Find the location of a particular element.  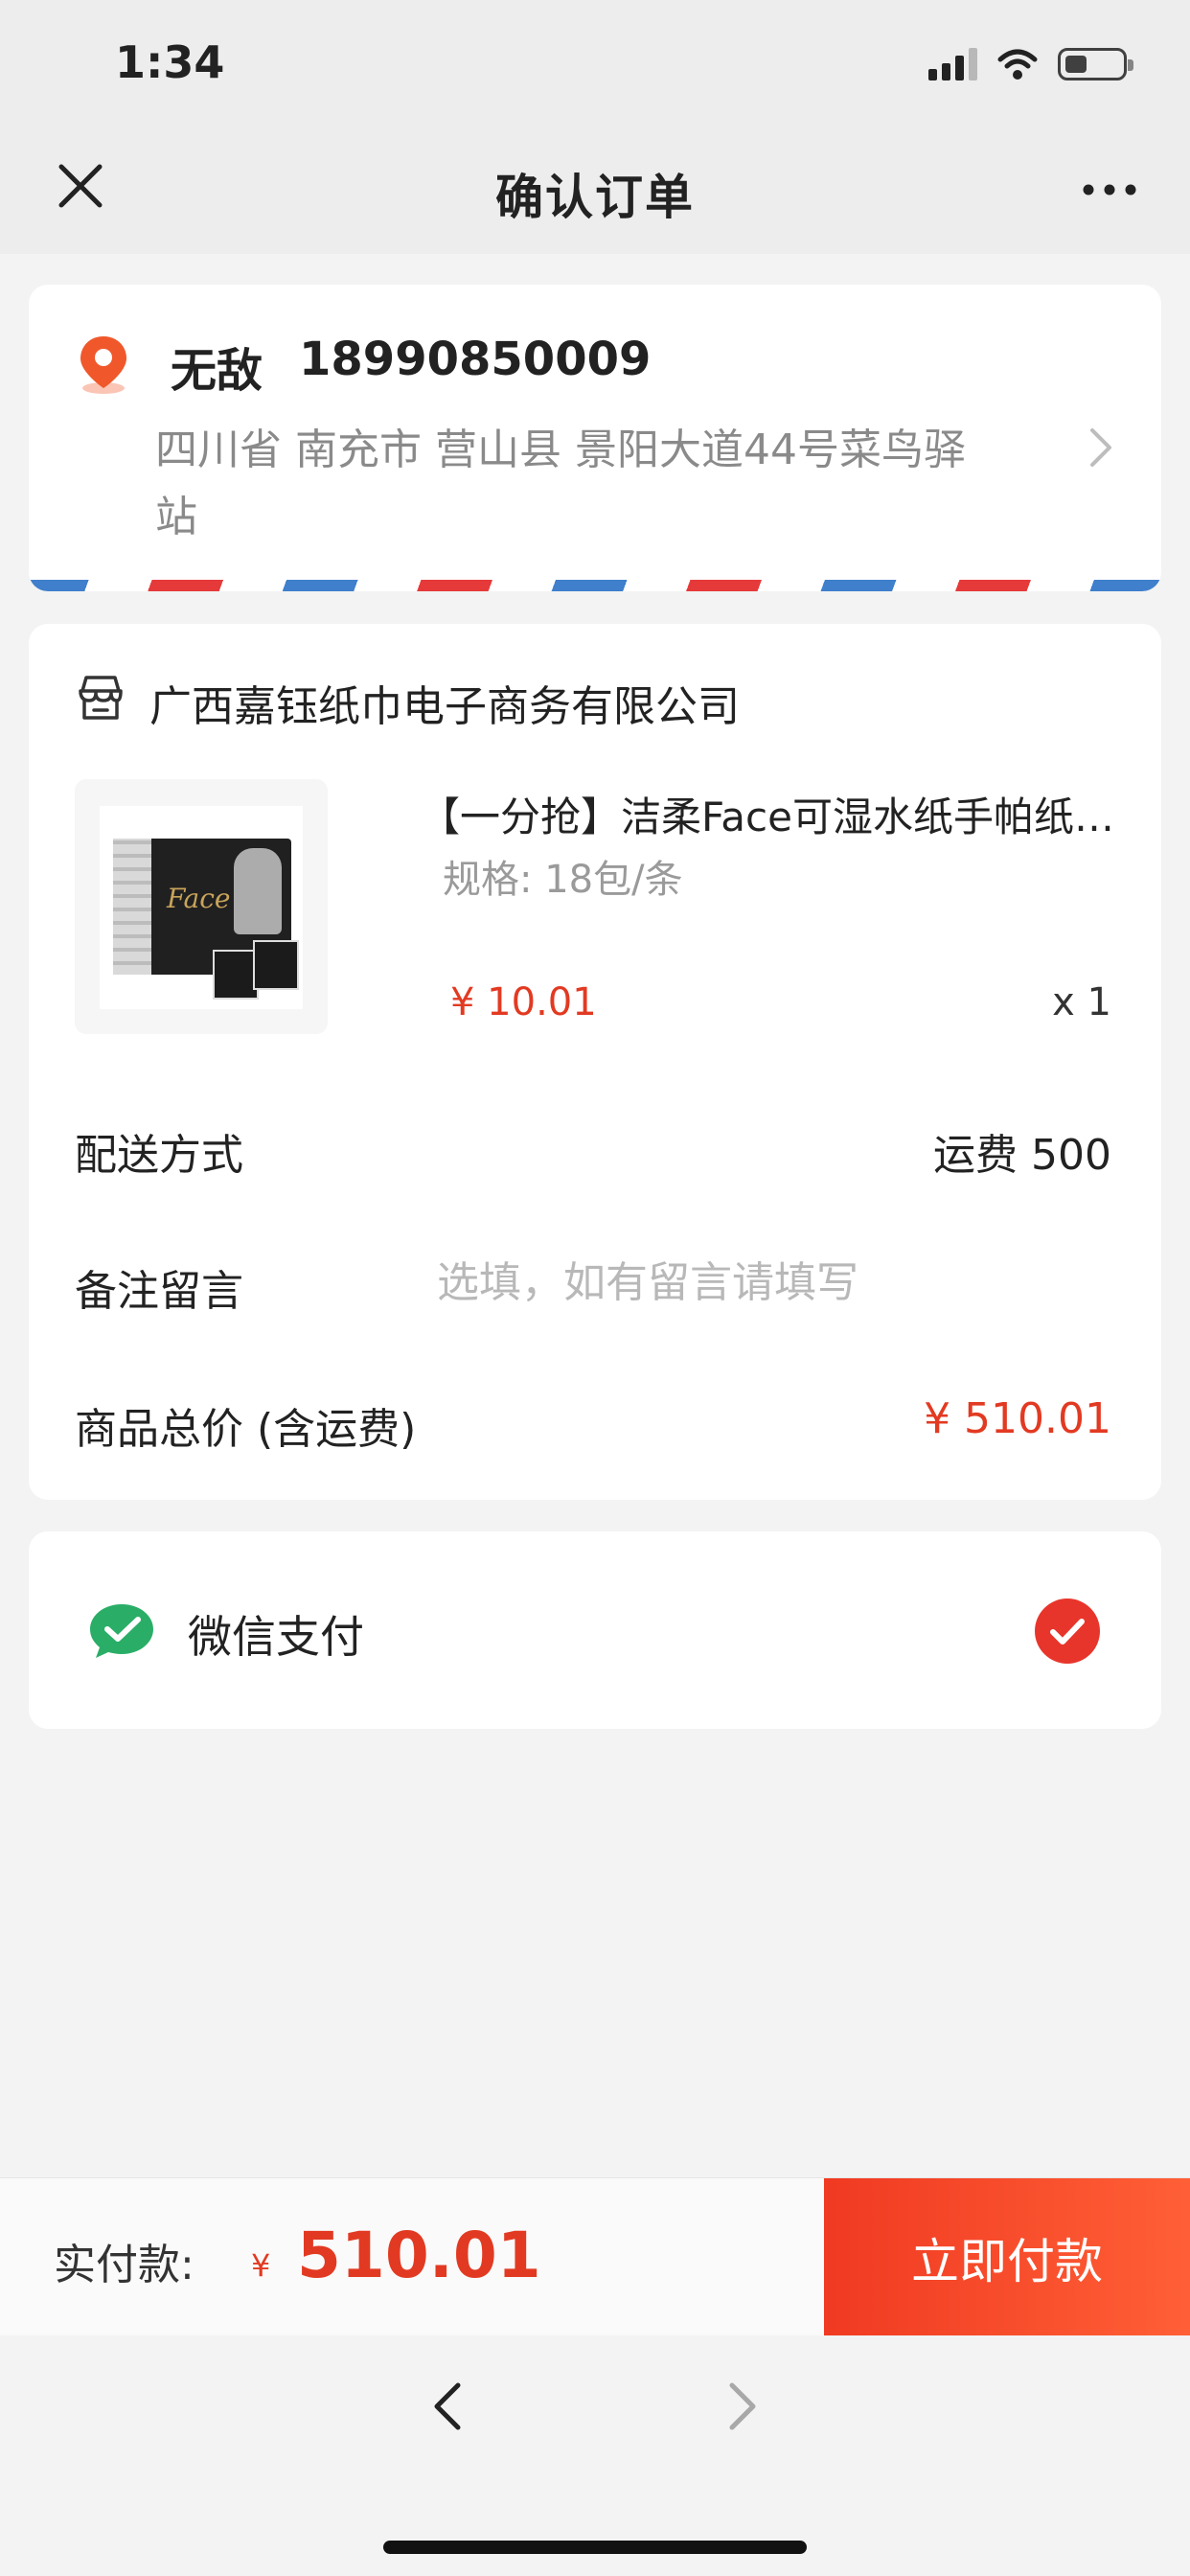

recipient-name: 无敌 is located at coordinates (217, 371).